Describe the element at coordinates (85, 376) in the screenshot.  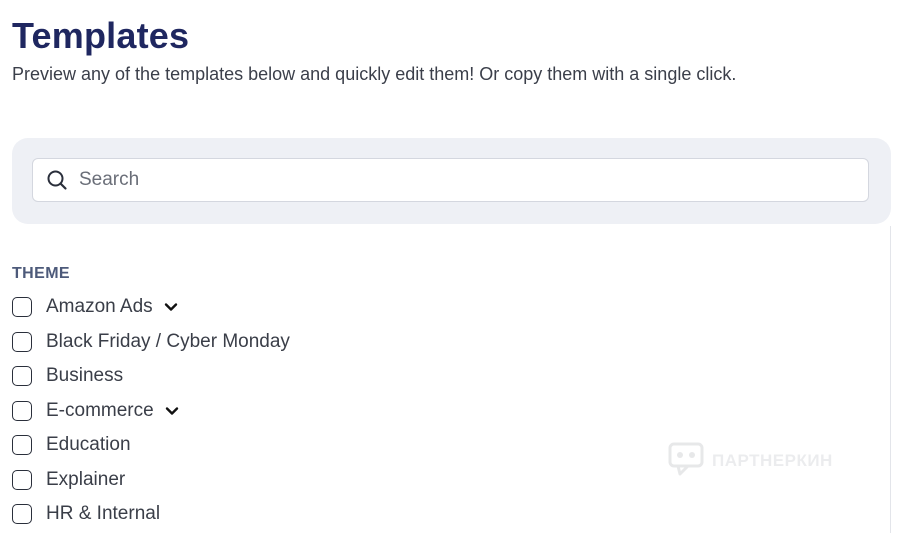
I see `theme-label: Business` at that location.